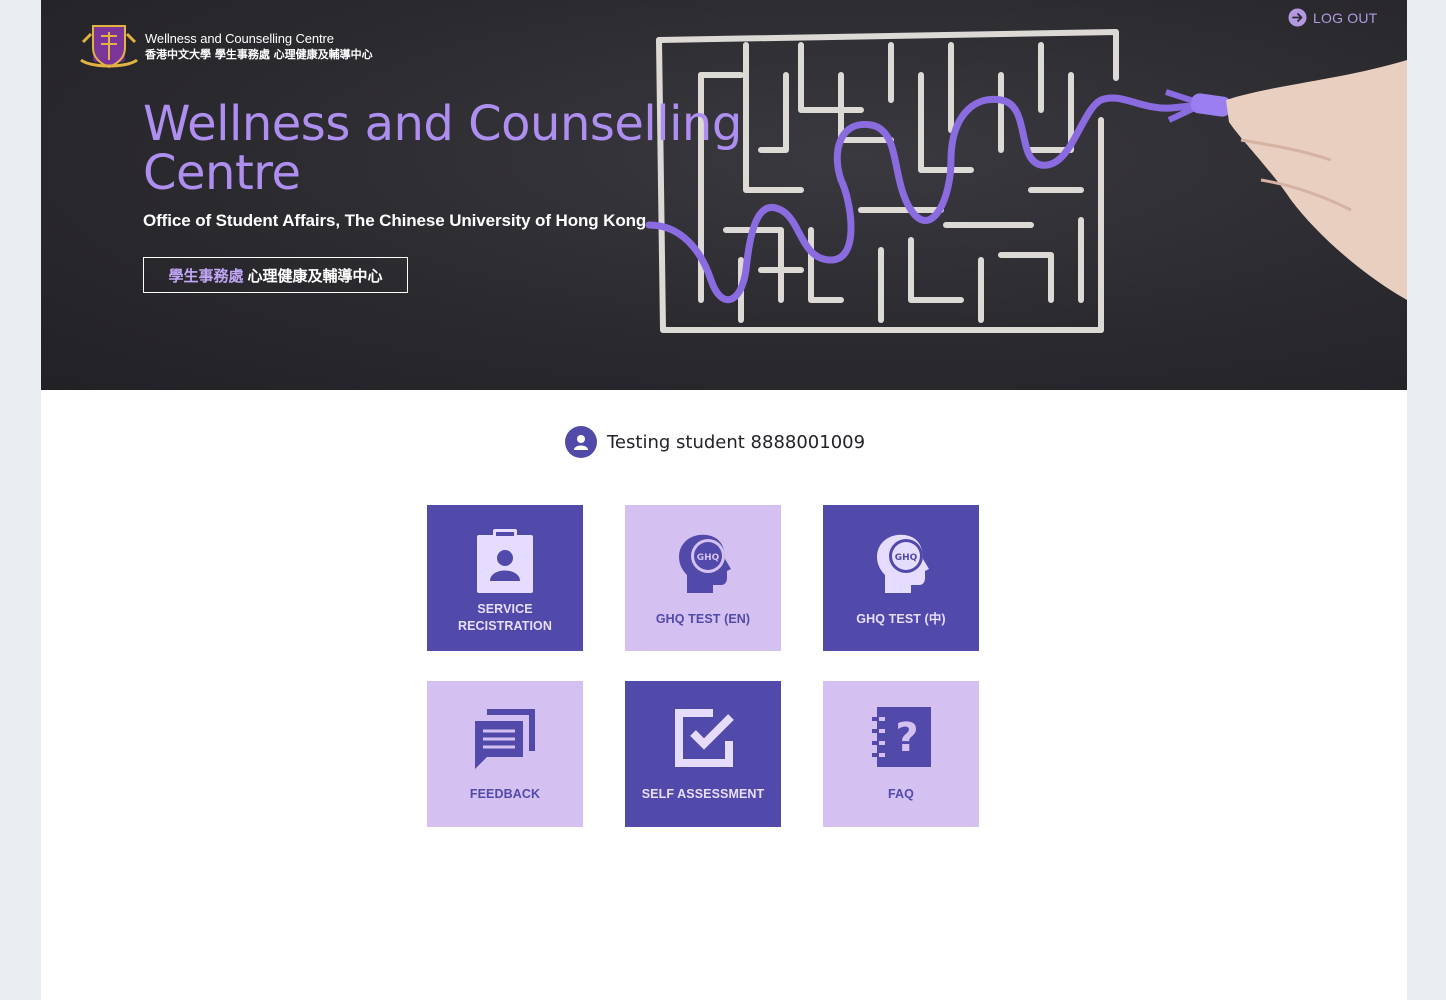 Image resolution: width=1446 pixels, height=1000 pixels. What do you see at coordinates (206, 275) in the screenshot?
I see `zh-label-osa: 學生事務處` at bounding box center [206, 275].